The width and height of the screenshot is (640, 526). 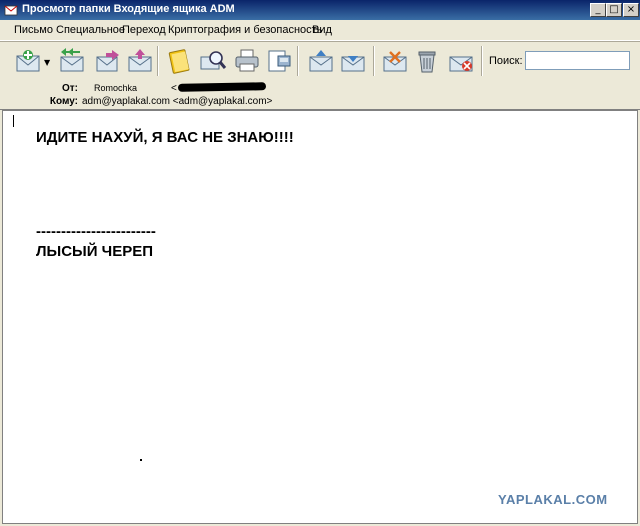 What do you see at coordinates (72, 61) in the screenshot?
I see `reply-all-icon` at bounding box center [72, 61].